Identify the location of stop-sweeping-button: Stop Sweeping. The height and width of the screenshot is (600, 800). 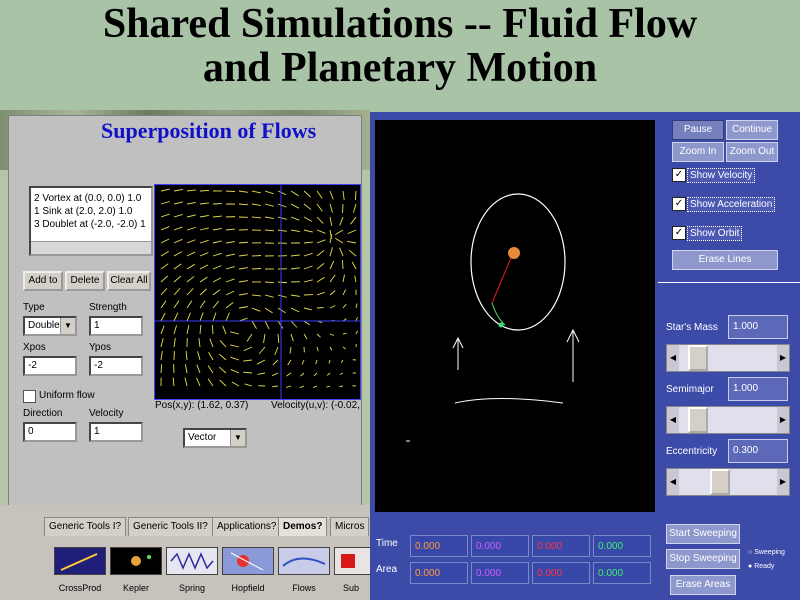
(703, 559).